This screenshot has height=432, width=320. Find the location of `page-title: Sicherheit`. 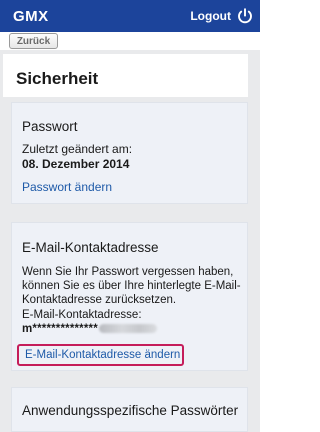

page-title: Sicherheit is located at coordinates (57, 78).